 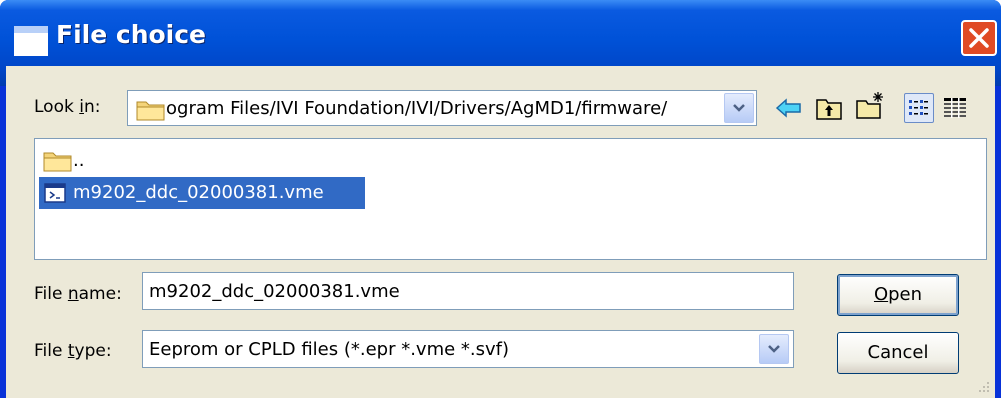 I want to click on look-in-label: Look in:, so click(x=67, y=107).